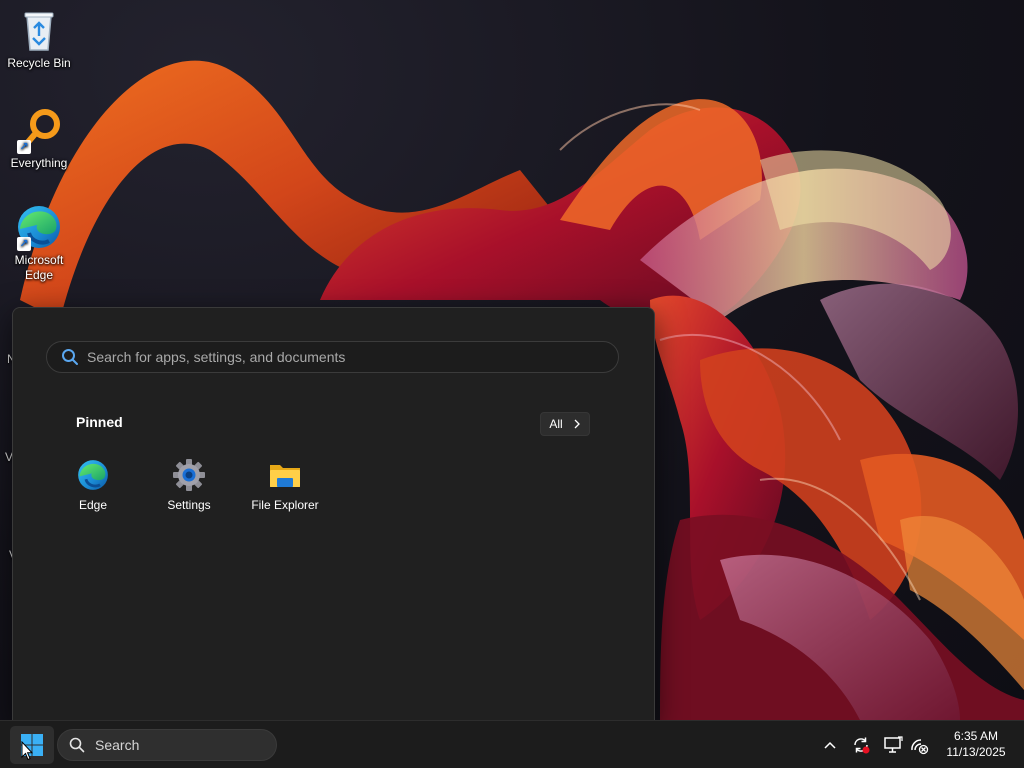 This screenshot has height=768, width=1024. Describe the element at coordinates (976, 744) in the screenshot. I see `taskbar-clock: 6:35 AM 11/13/2025` at that location.